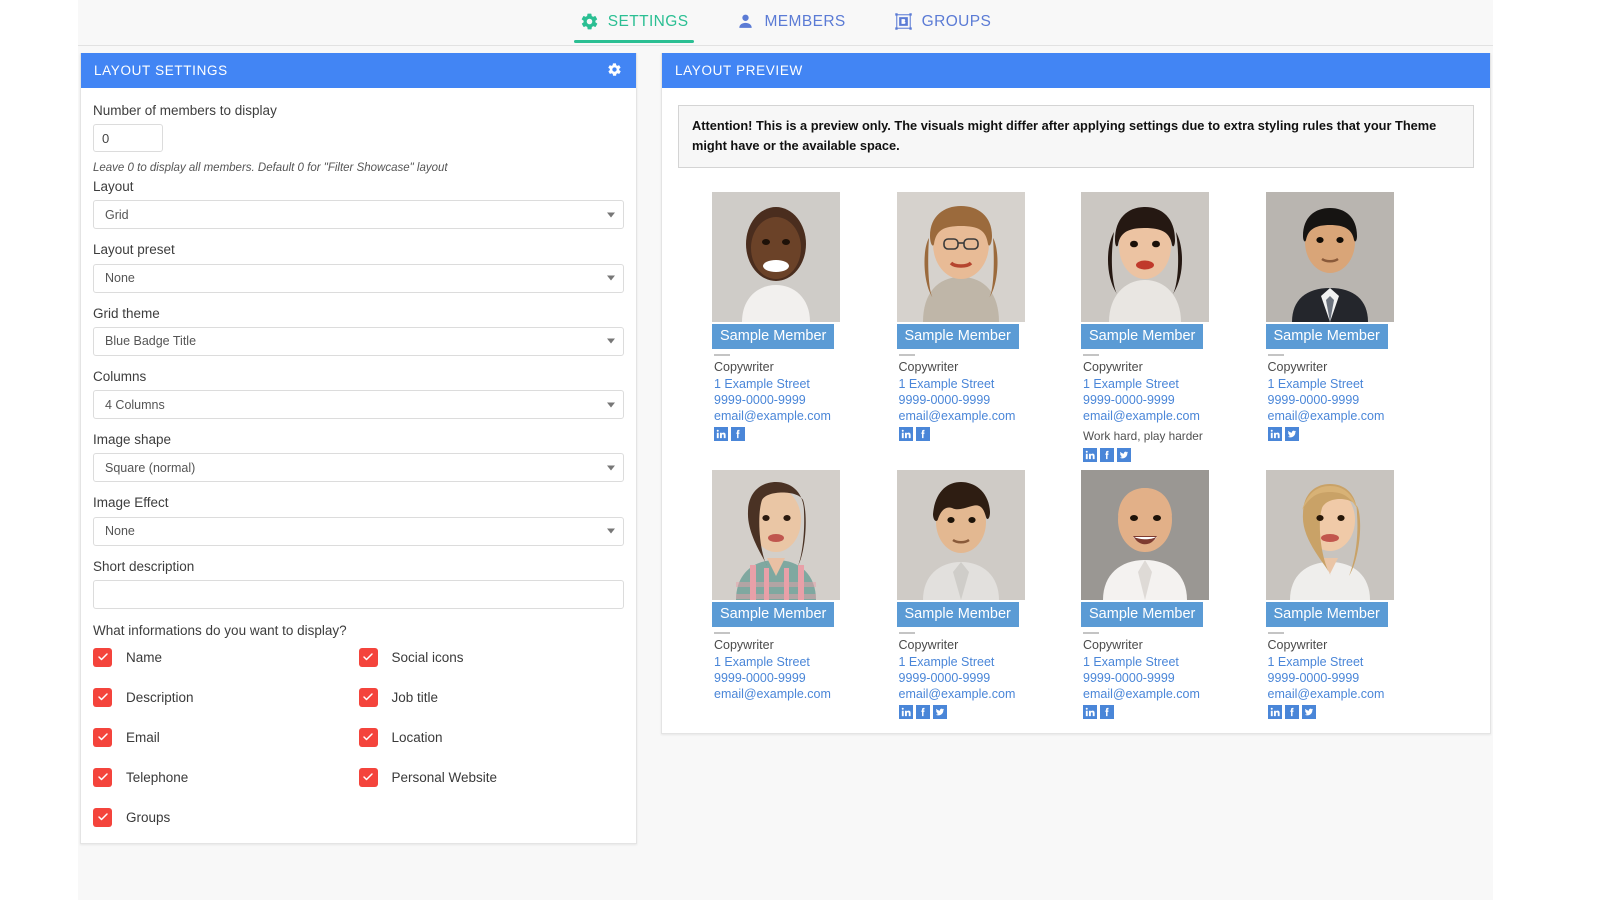  Describe the element at coordinates (358, 405) in the screenshot. I see `columns-select: 4 Columns` at that location.